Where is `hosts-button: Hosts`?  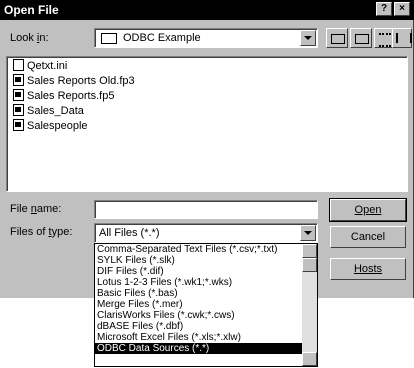 hosts-button: Hosts is located at coordinates (368, 269).